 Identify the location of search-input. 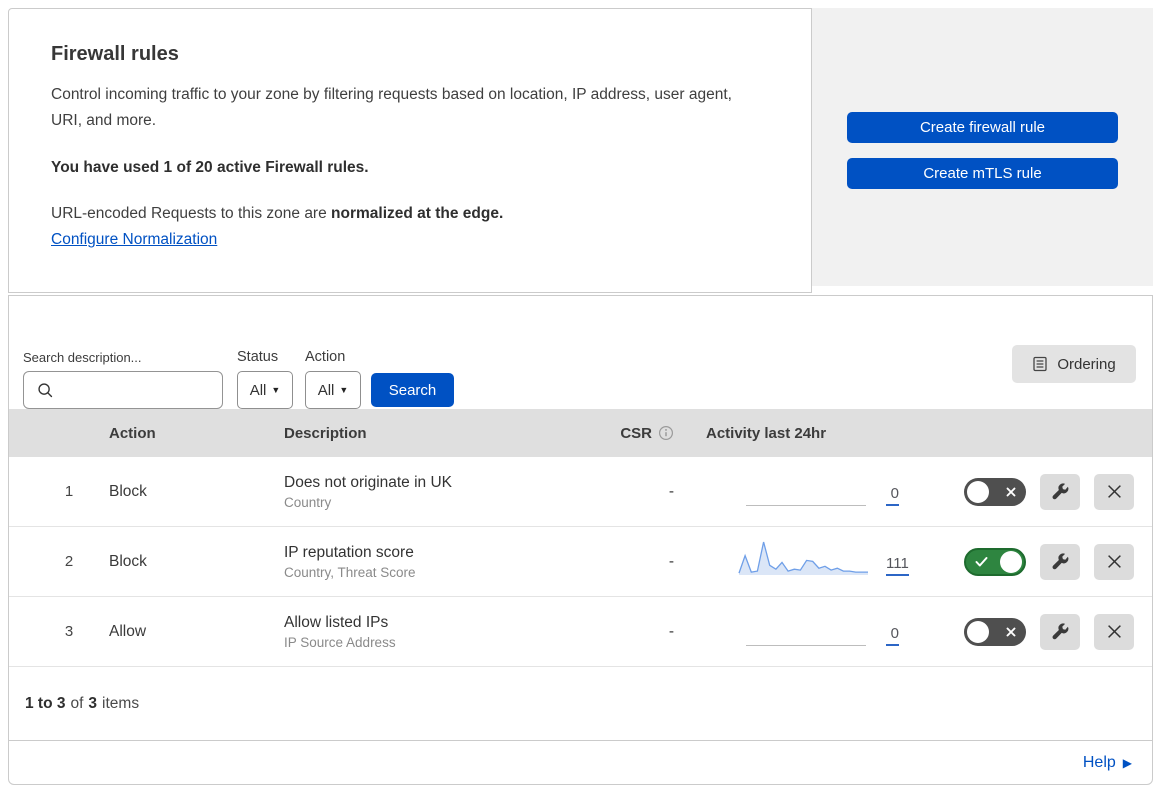
(152, 390).